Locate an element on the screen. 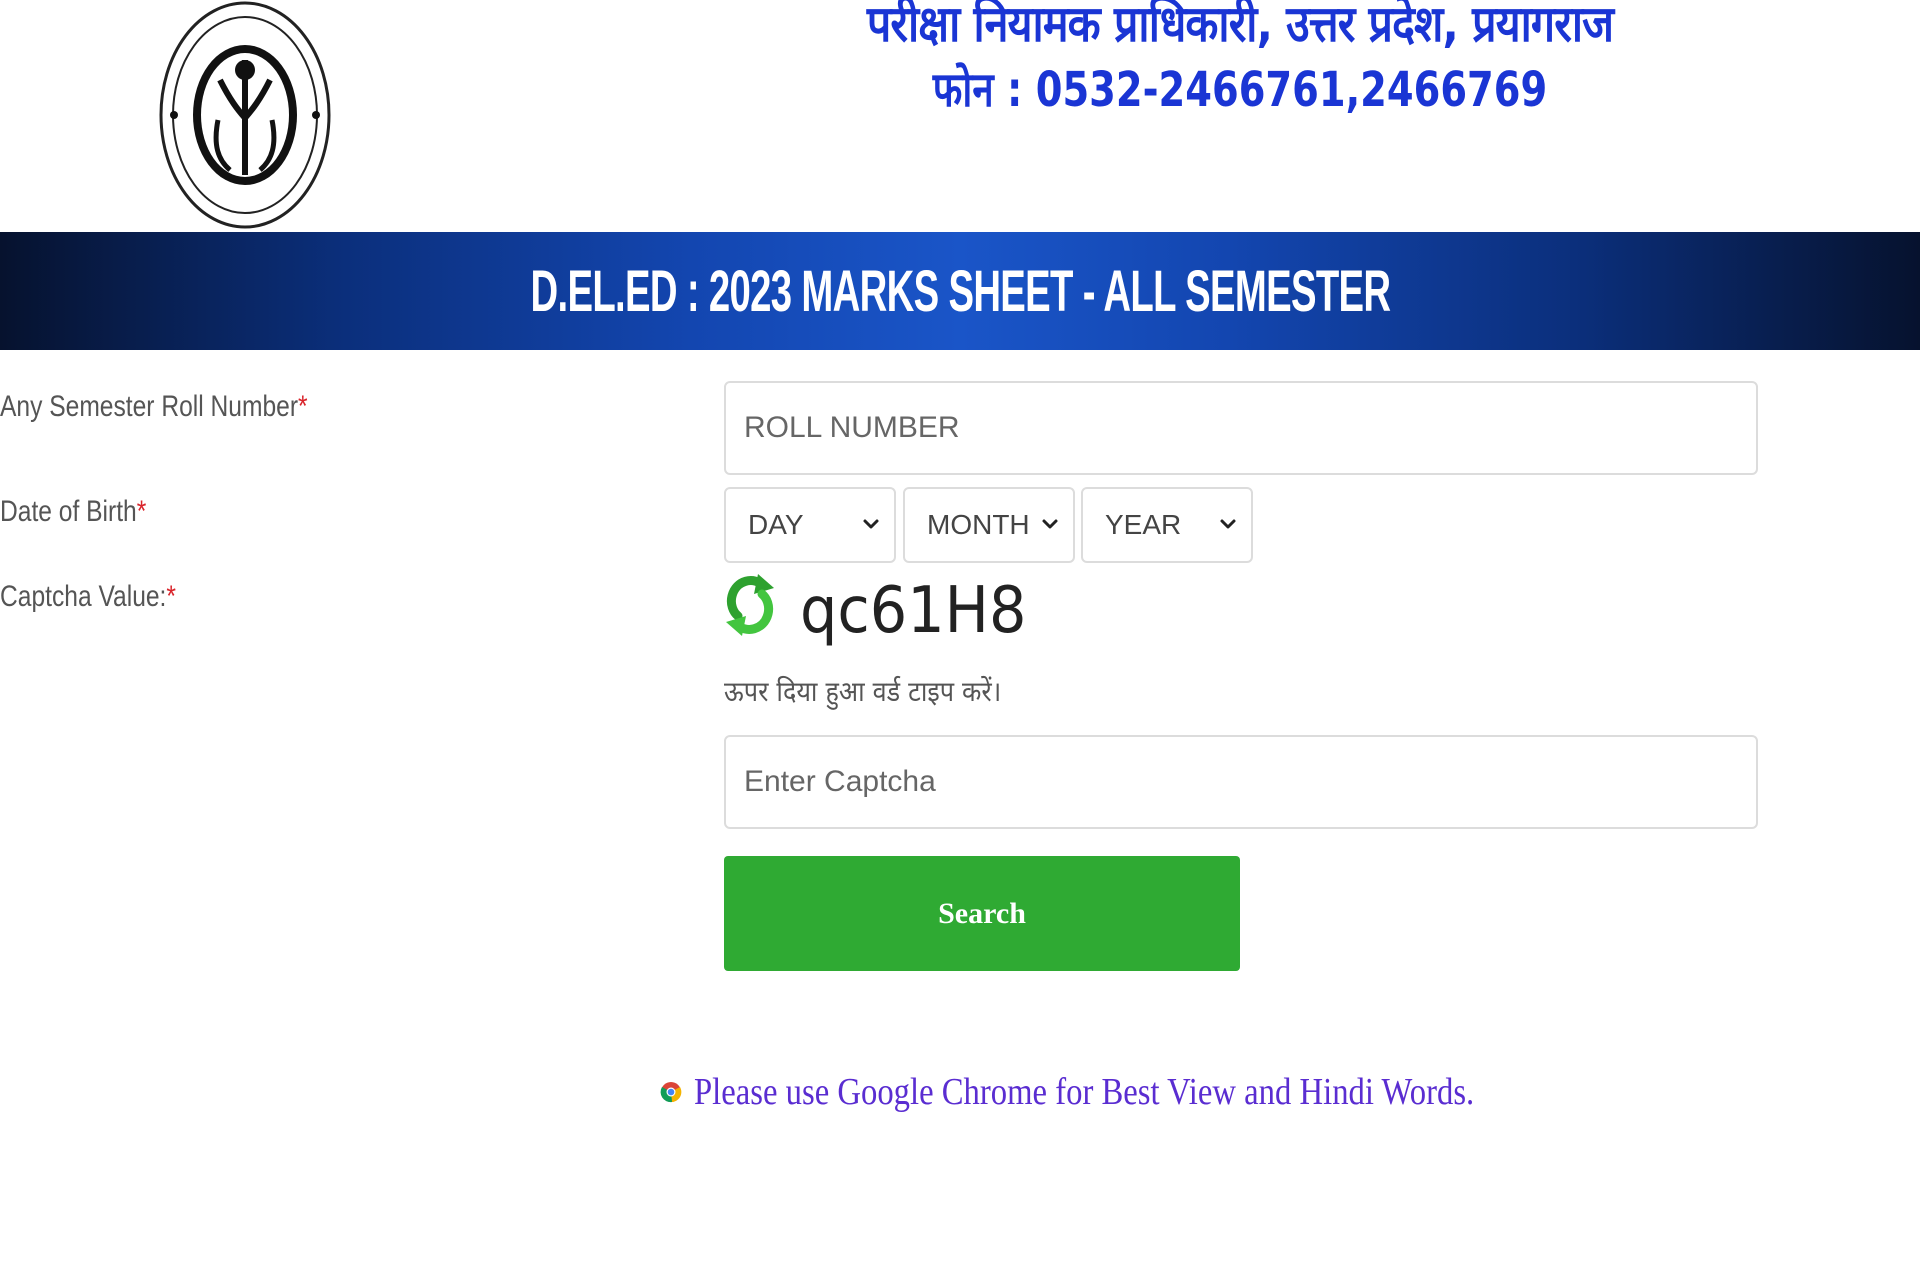  captcha-input is located at coordinates (1241, 782).